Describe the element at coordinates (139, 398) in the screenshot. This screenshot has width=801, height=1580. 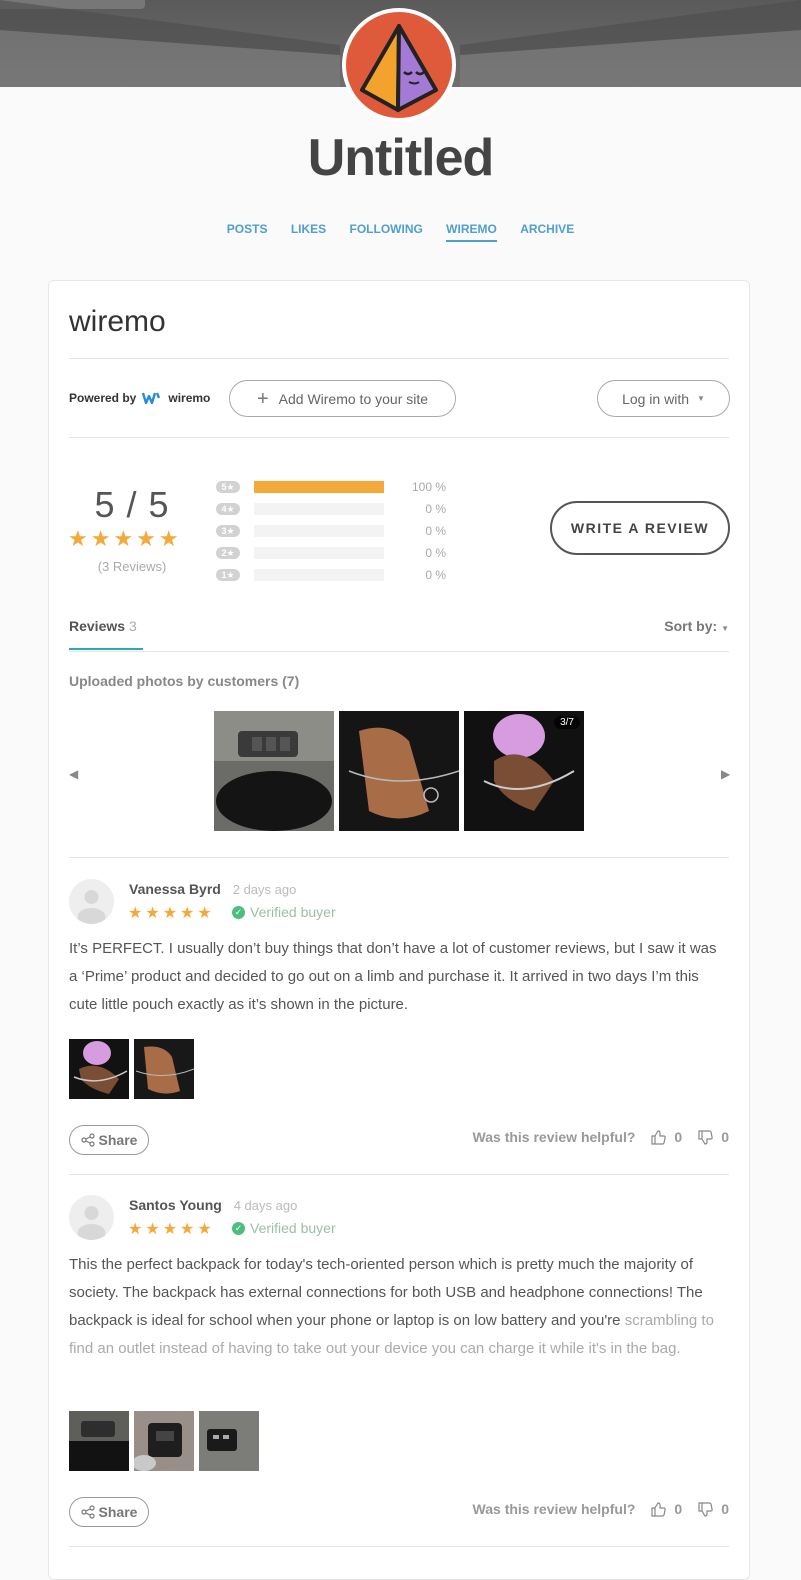
I see `powered-by: Powered by wiremo` at that location.